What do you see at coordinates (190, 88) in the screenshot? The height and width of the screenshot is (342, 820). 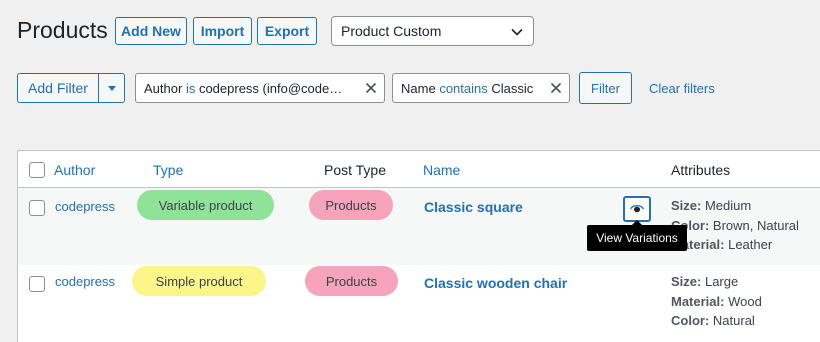 I see `chip-operator: is` at bounding box center [190, 88].